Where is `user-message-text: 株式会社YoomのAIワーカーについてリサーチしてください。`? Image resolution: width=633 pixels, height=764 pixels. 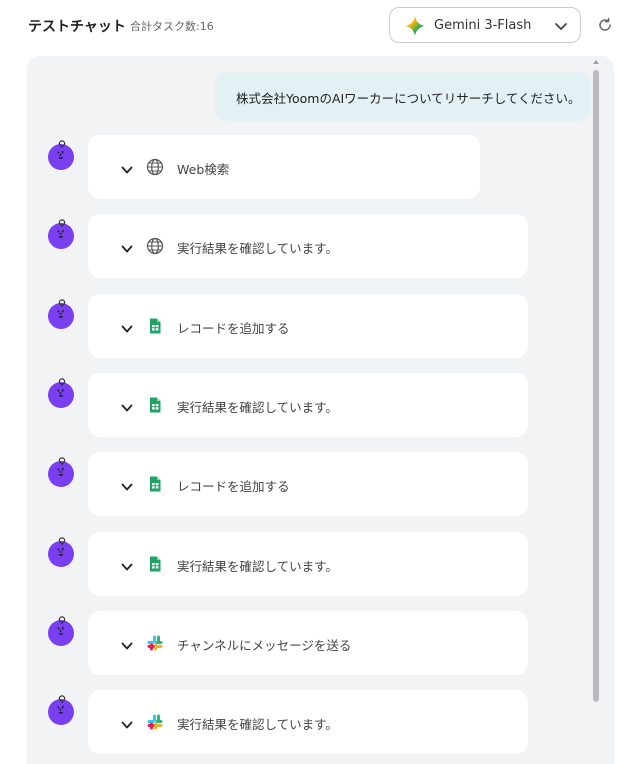
user-message-text: 株式会社YoomのAIワーカーについてリサーチしてください。 is located at coordinates (408, 98).